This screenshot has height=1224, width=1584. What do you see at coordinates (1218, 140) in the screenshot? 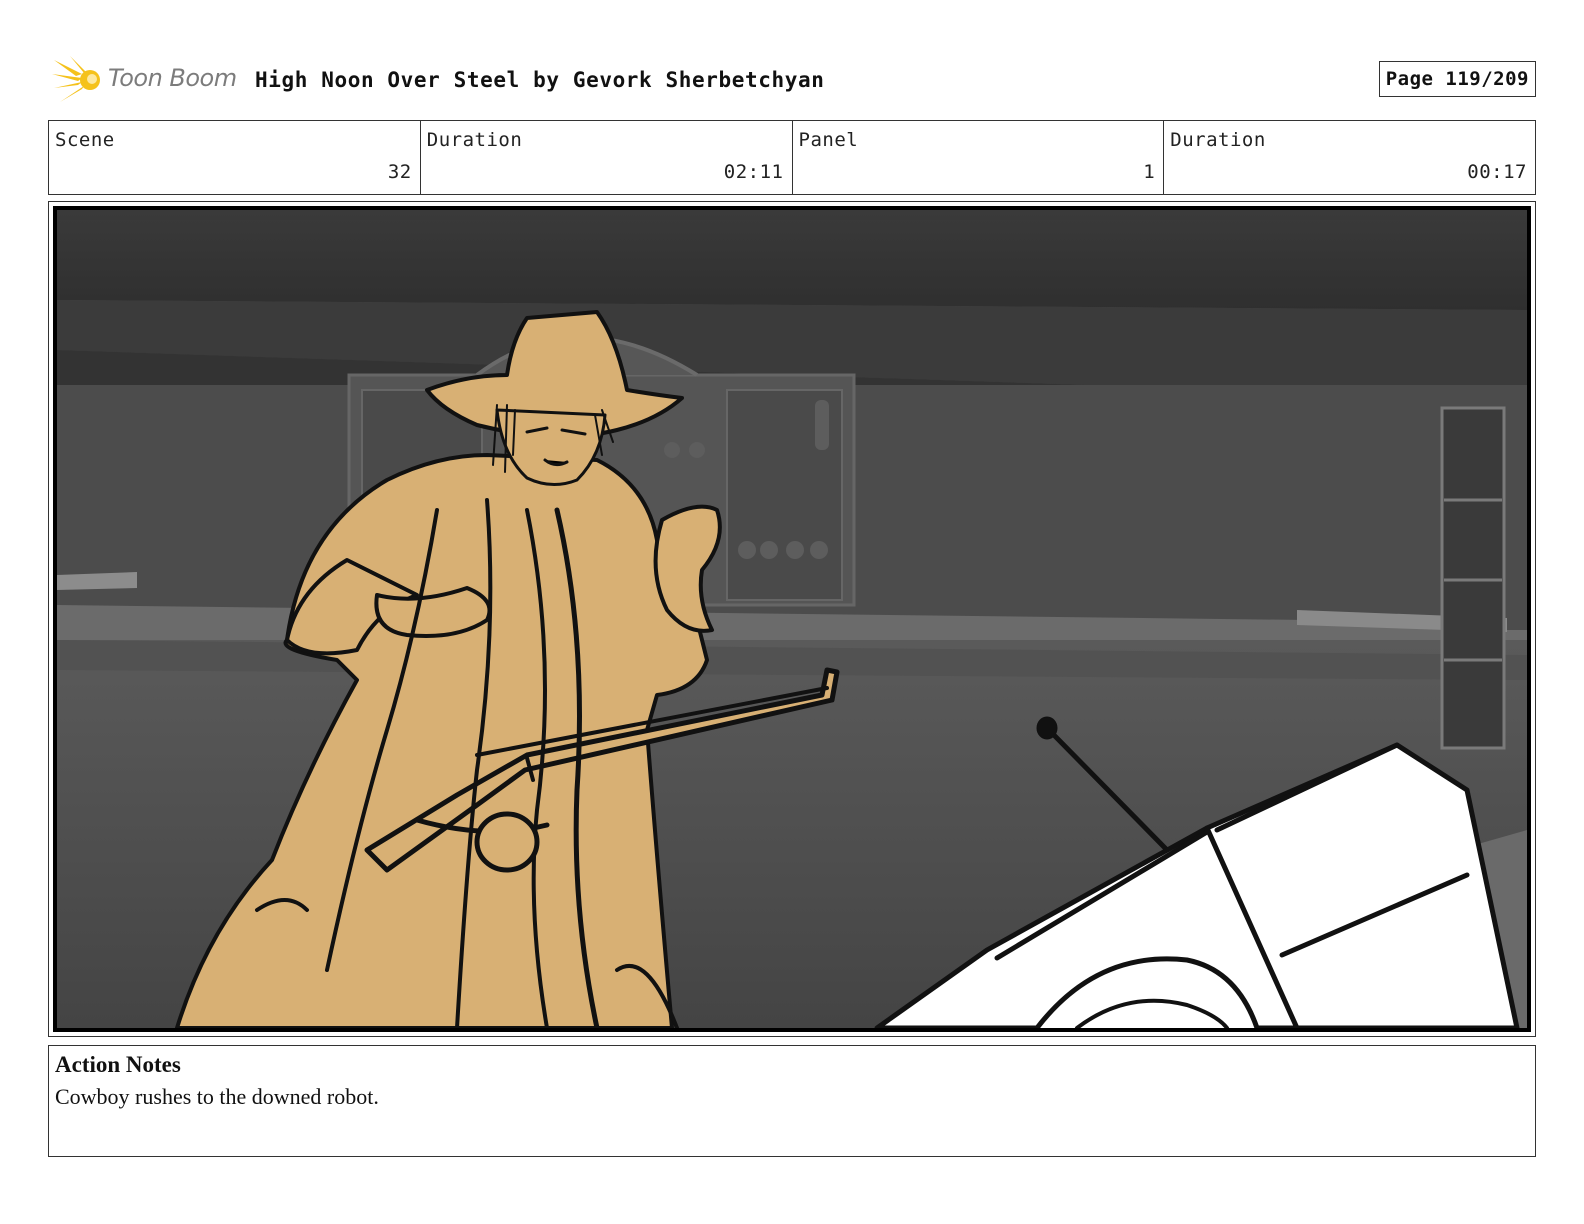
I see `panel-duration-label: Duration` at bounding box center [1218, 140].